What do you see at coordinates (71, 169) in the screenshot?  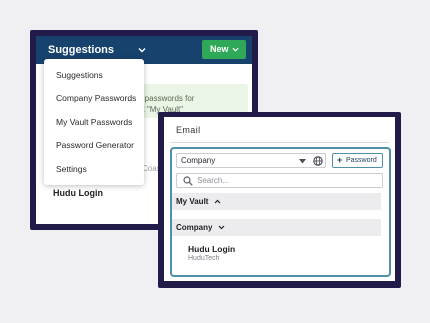 I see `menu-item-settings: Settings` at bounding box center [71, 169].